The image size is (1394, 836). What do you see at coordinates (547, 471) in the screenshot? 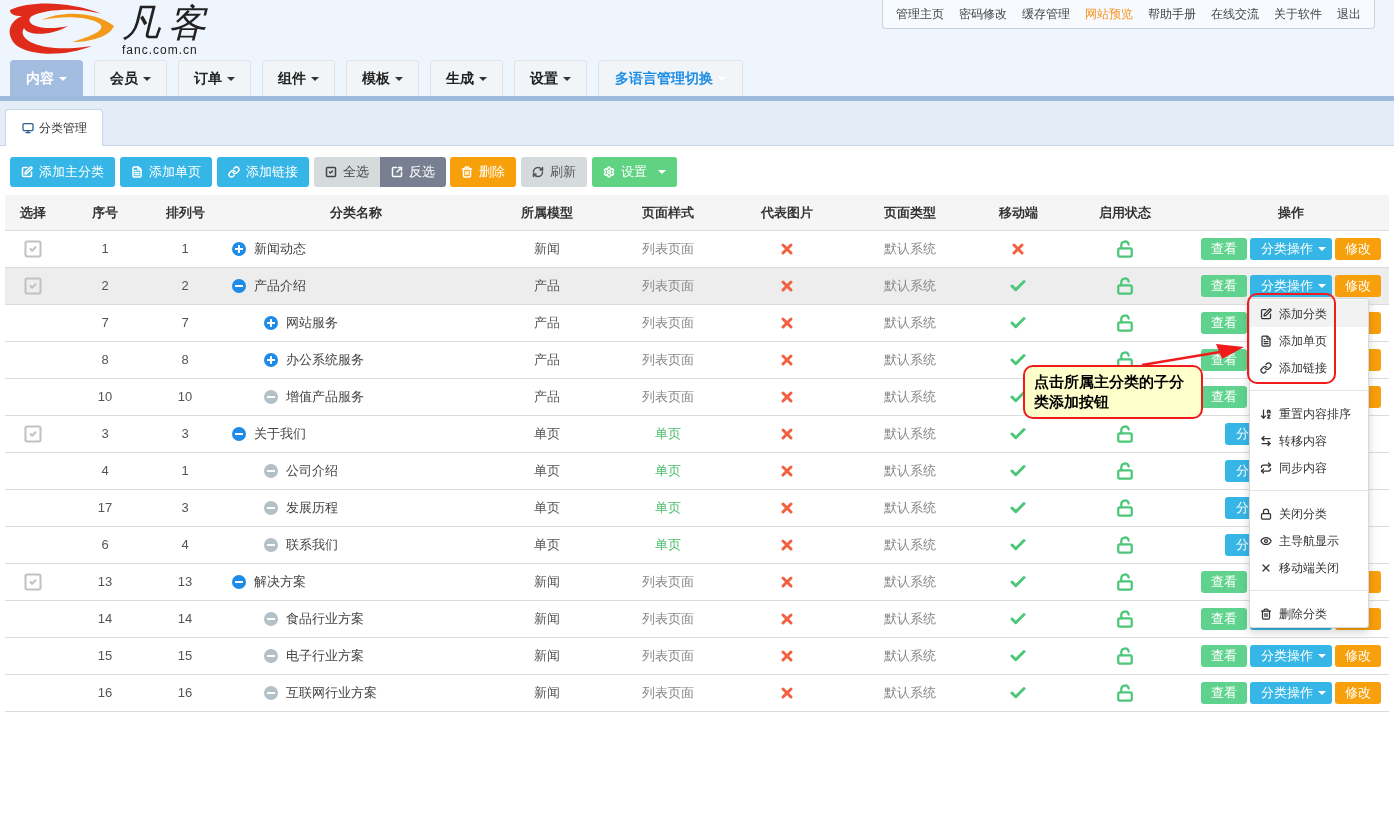
I see `table-cell-text: 单页` at bounding box center [547, 471].